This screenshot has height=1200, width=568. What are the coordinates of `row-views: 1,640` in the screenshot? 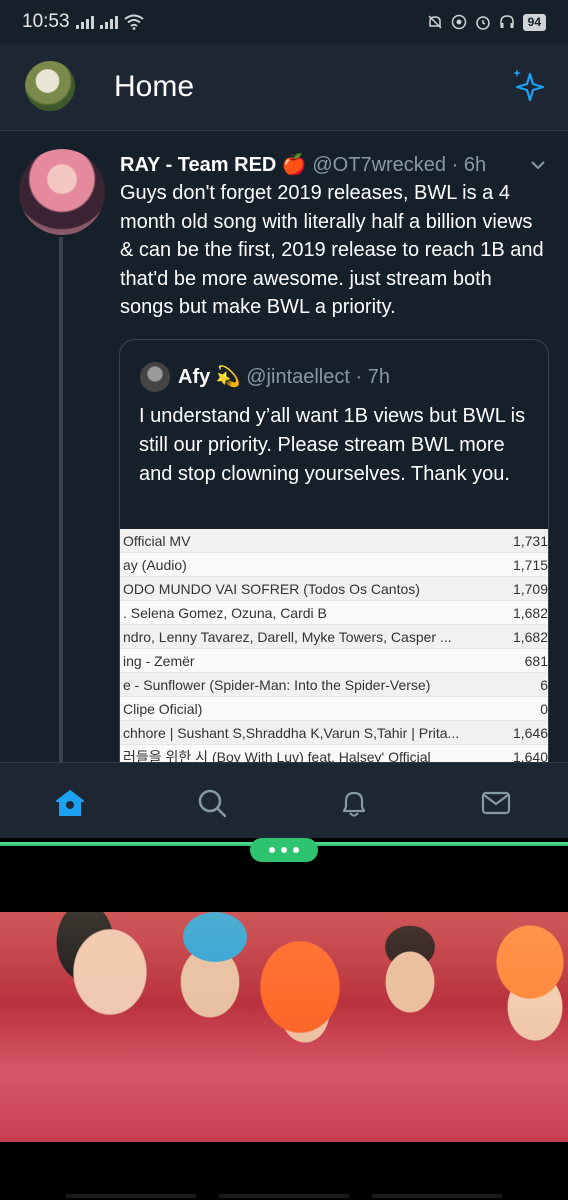 It's located at (530, 755).